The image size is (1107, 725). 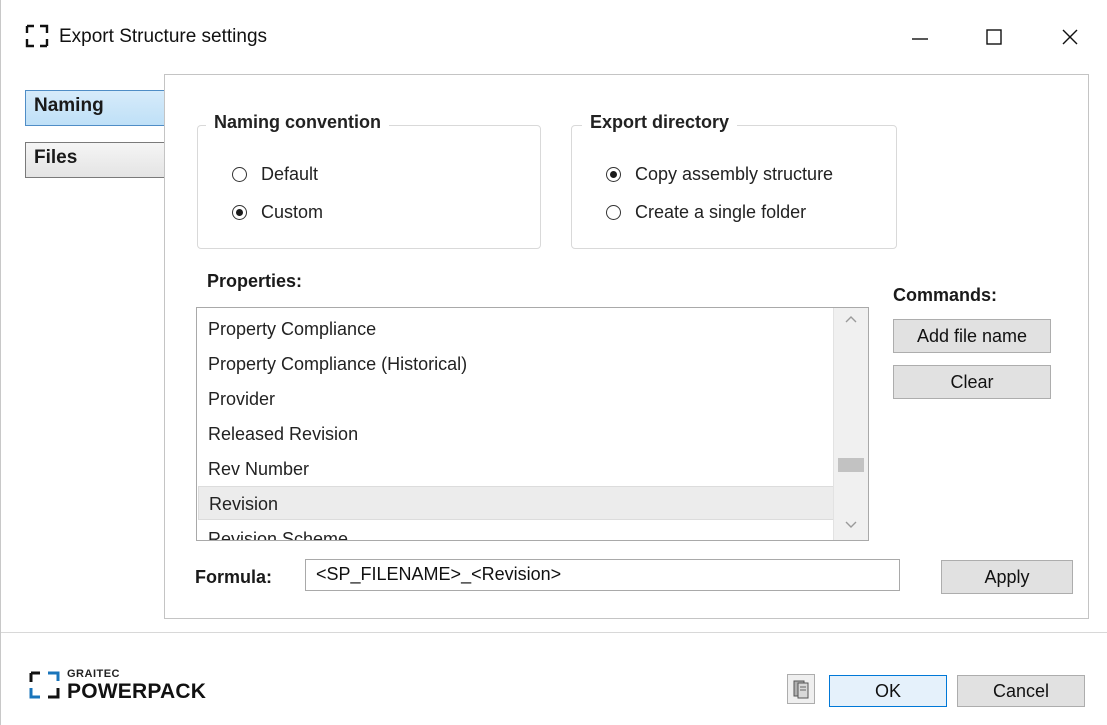 I want to click on radio-copy-assembly-circle, so click(x=613, y=174).